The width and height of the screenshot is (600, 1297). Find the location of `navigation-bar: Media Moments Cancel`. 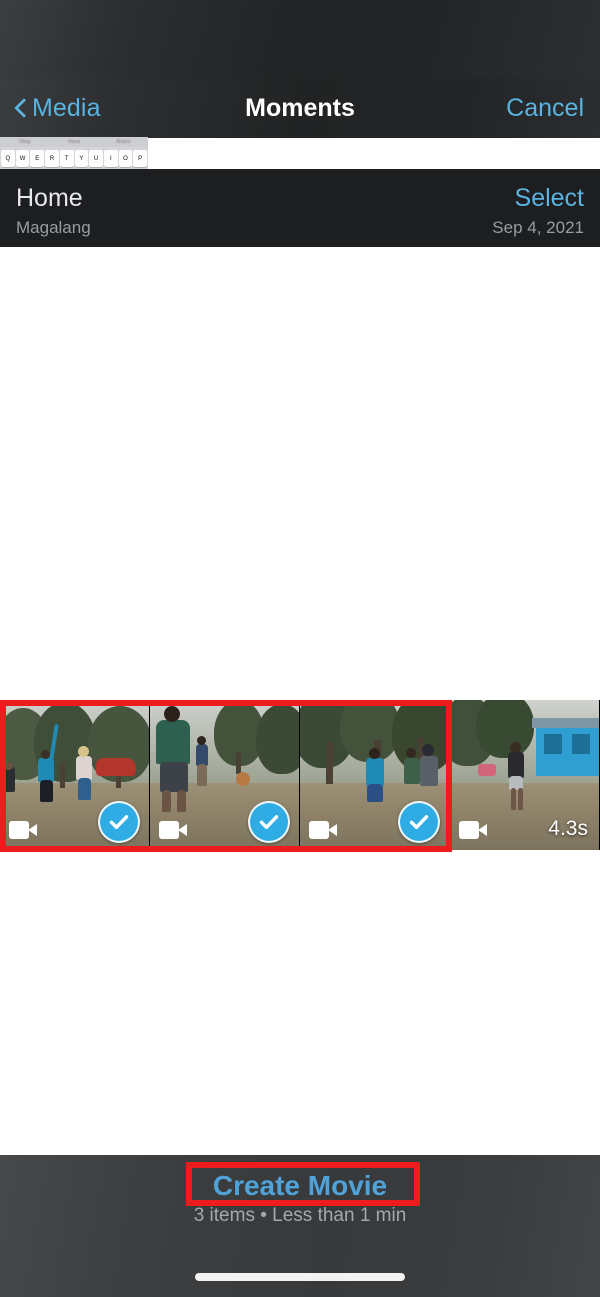

navigation-bar: Media Moments Cancel is located at coordinates (300, 108).